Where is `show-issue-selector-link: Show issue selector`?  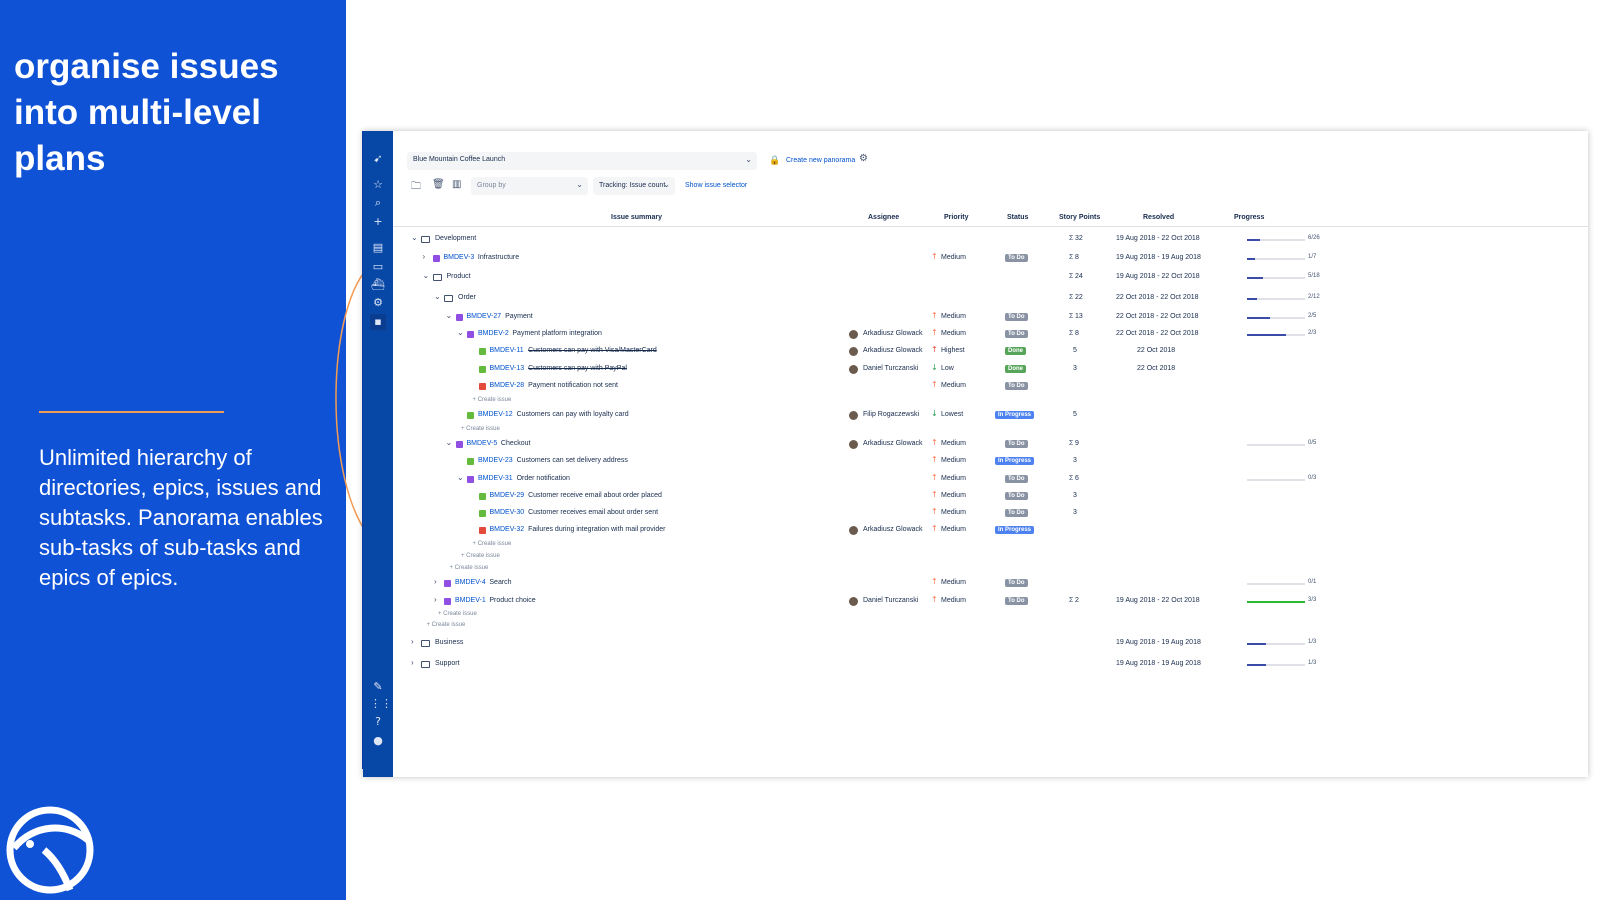
show-issue-selector-link: Show issue selector is located at coordinates (716, 185).